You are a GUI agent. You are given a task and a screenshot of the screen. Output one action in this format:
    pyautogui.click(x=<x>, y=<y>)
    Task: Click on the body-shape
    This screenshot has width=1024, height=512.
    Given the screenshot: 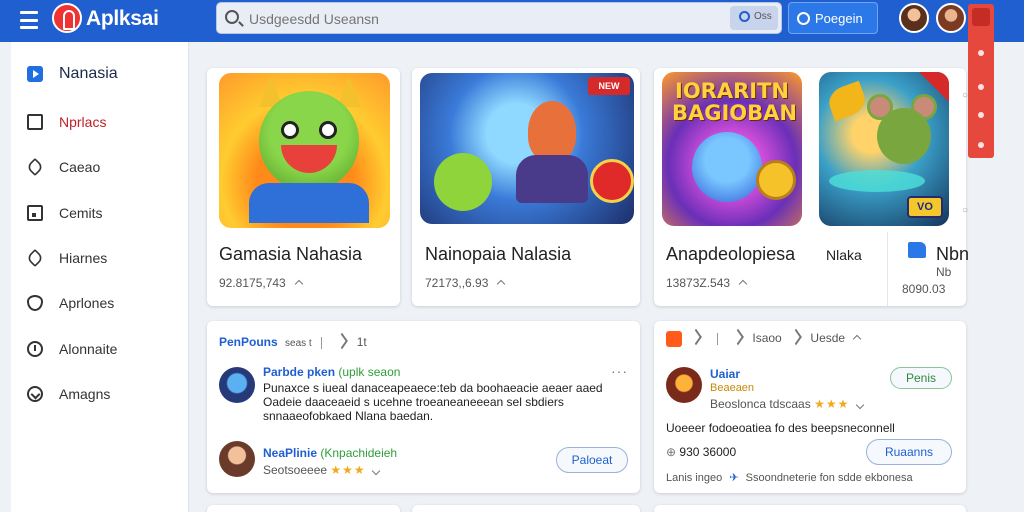 What is the action you would take?
    pyautogui.click(x=309, y=203)
    